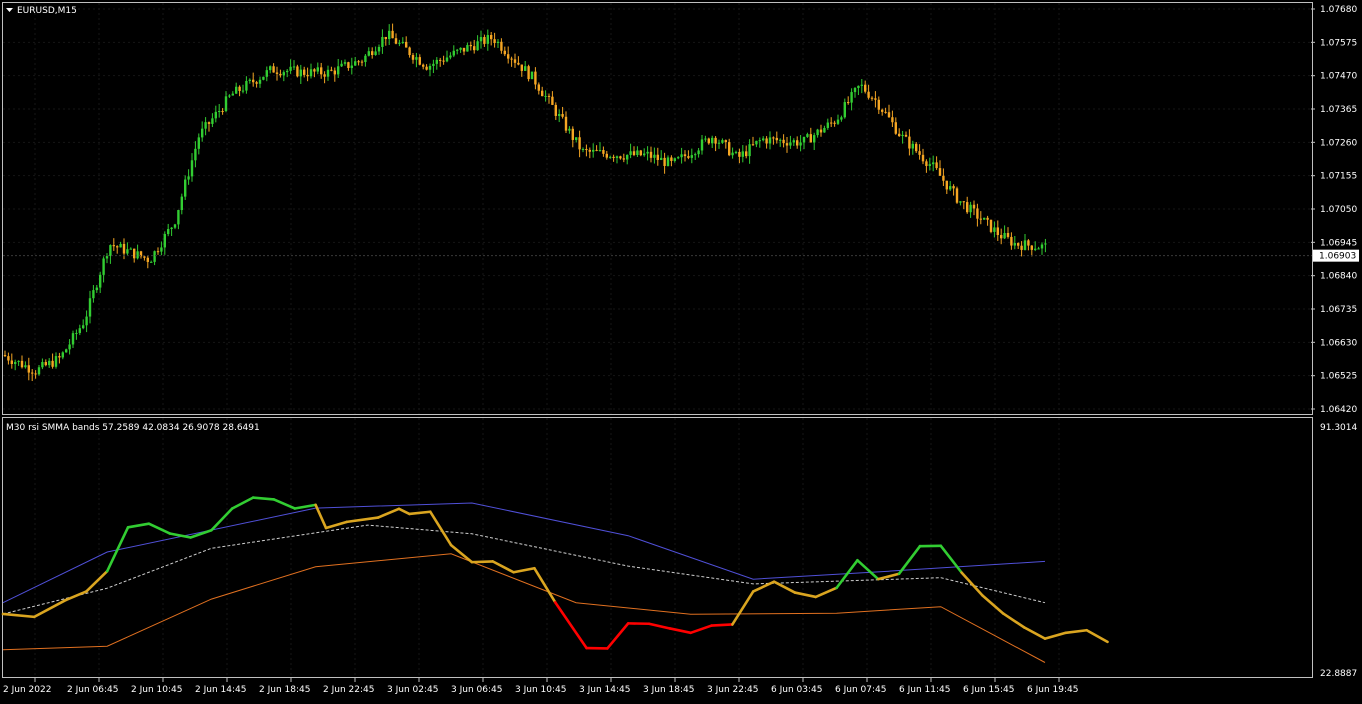 The image size is (1362, 704). Describe the element at coordinates (1337, 257) in the screenshot. I see `current-price-label: 1.06903` at that location.